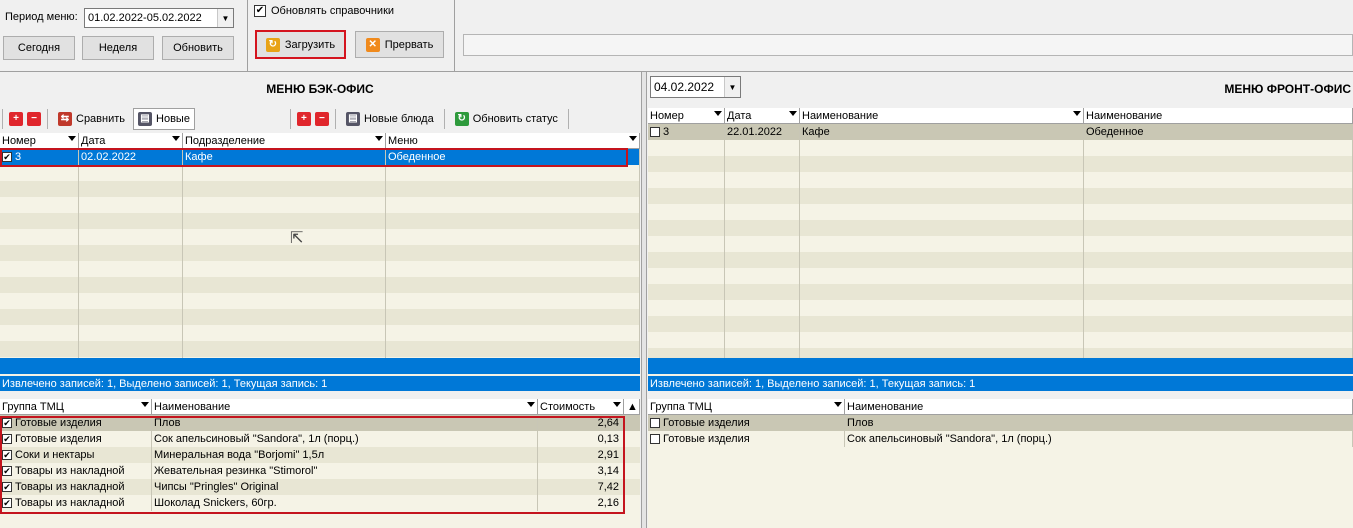  What do you see at coordinates (91, 119) in the screenshot?
I see `compare-button: ⇆ Сравнить` at bounding box center [91, 119].